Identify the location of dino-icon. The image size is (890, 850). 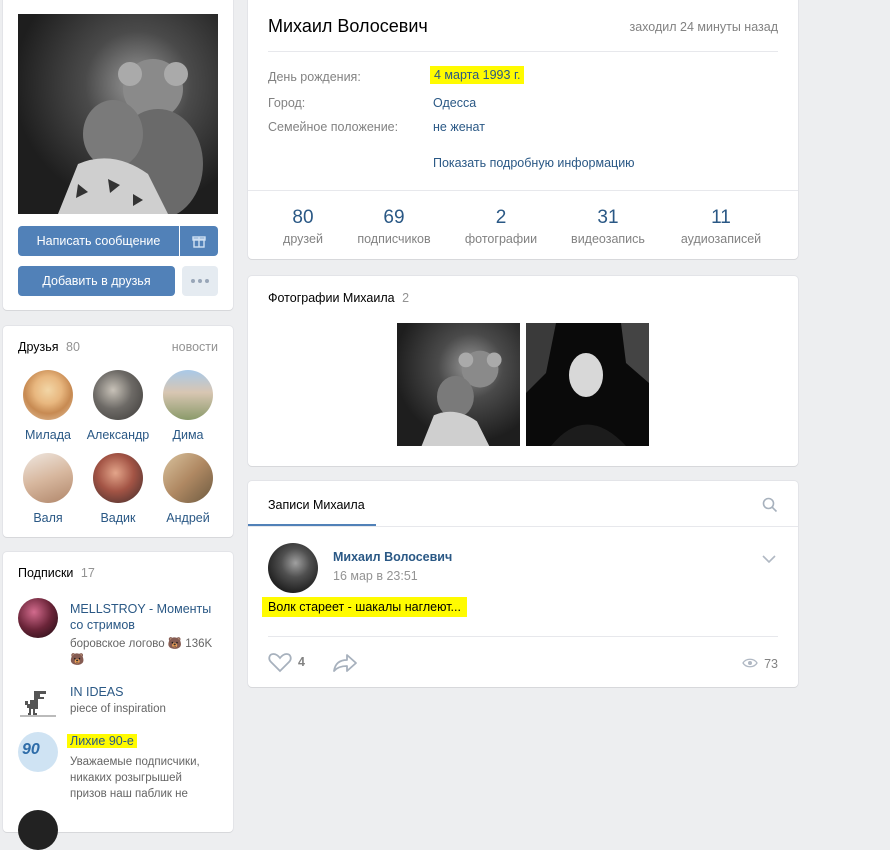
(38, 704).